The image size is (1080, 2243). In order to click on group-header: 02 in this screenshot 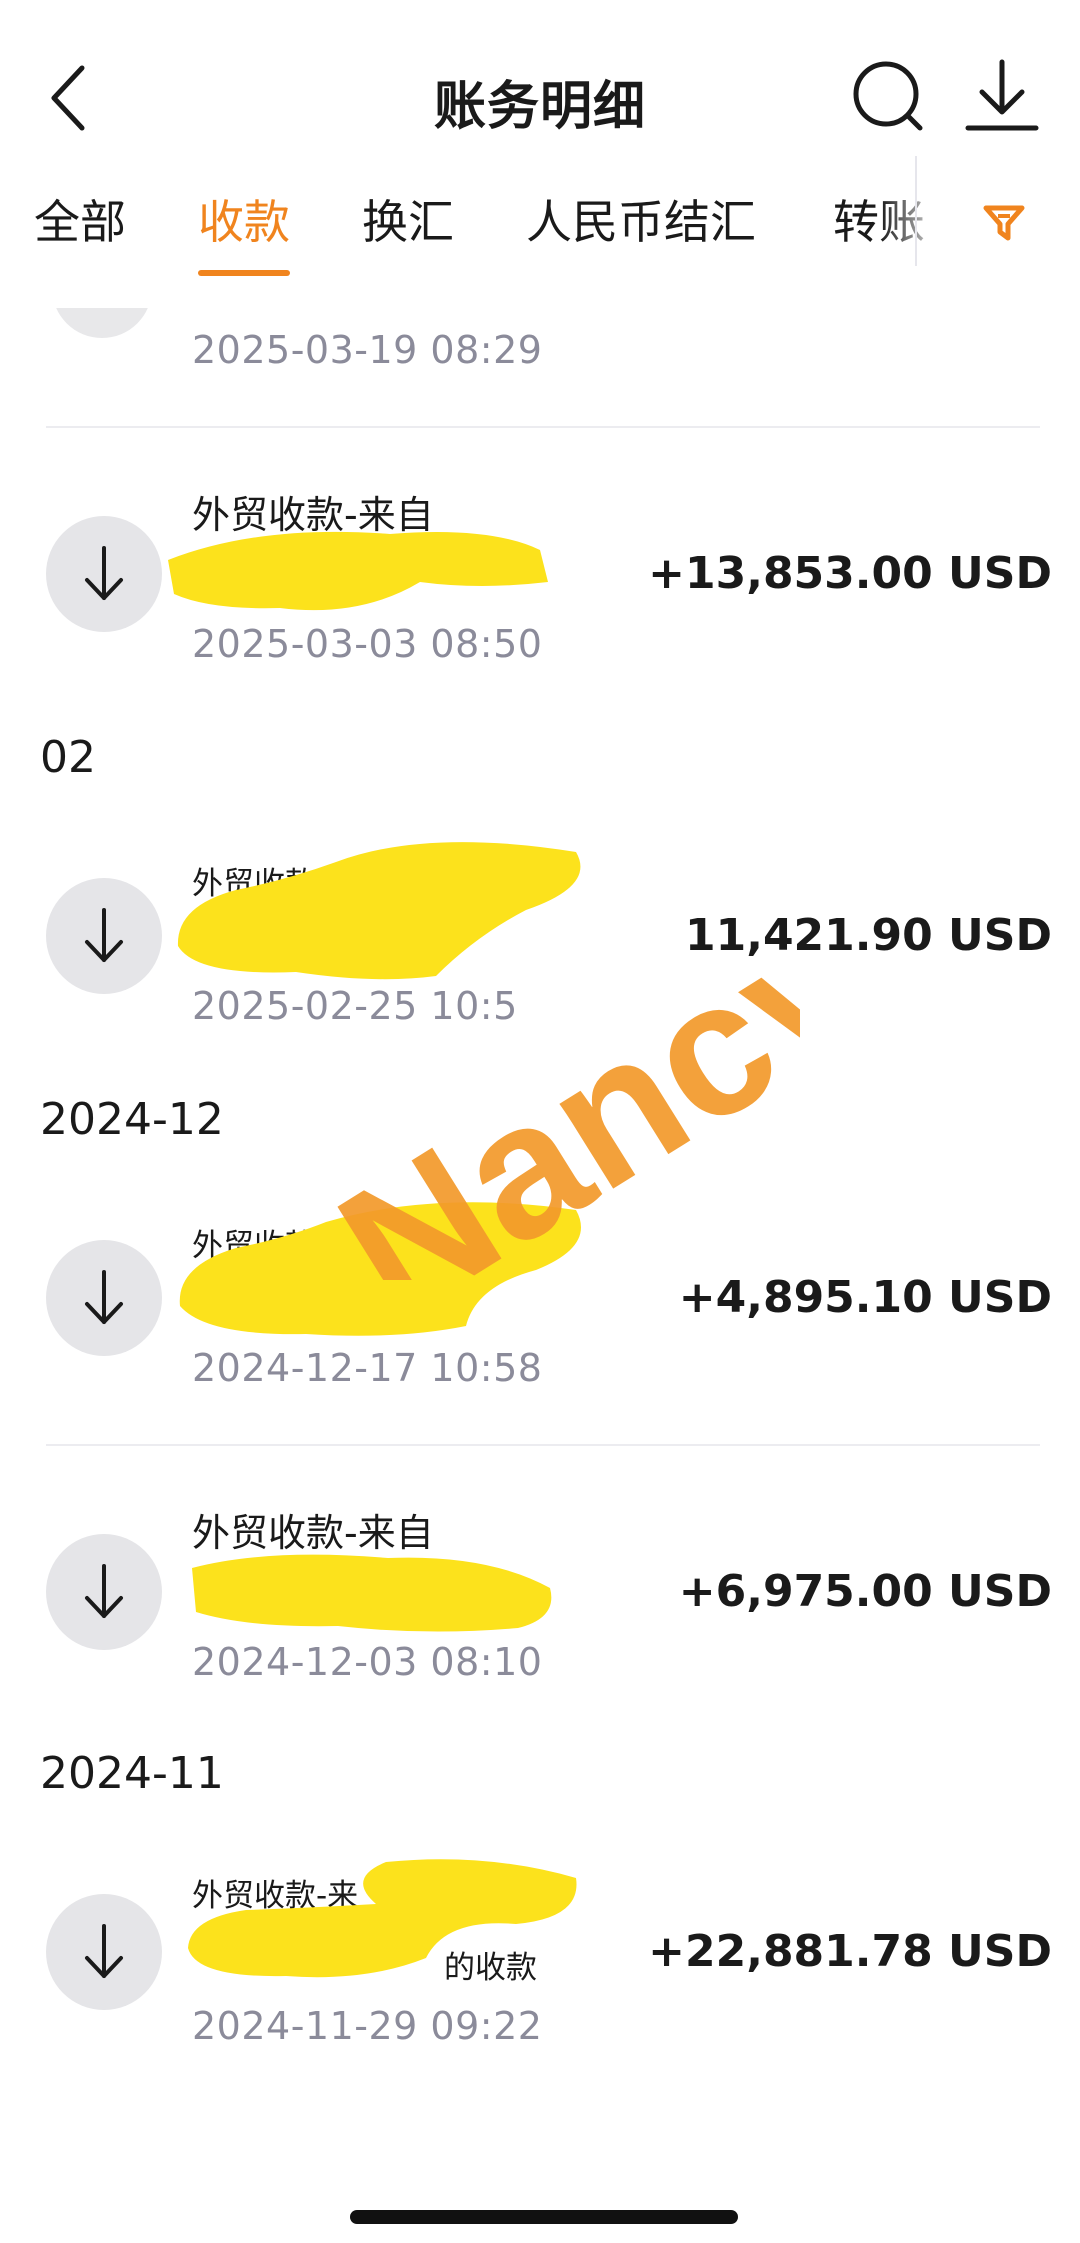, I will do `click(68, 757)`.